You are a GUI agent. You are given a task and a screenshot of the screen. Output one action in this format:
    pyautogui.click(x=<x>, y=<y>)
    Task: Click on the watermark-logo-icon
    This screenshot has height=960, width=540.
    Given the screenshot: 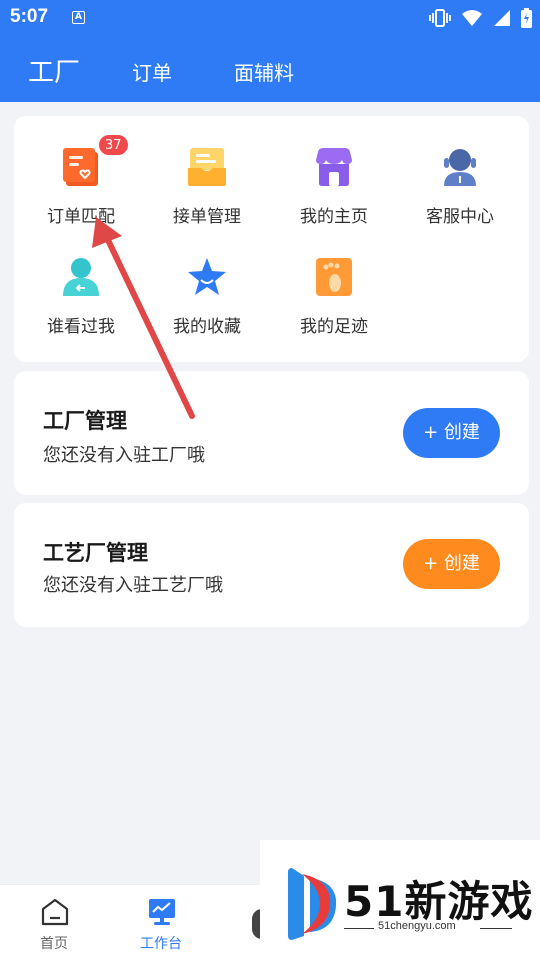 What is the action you would take?
    pyautogui.click(x=312, y=904)
    